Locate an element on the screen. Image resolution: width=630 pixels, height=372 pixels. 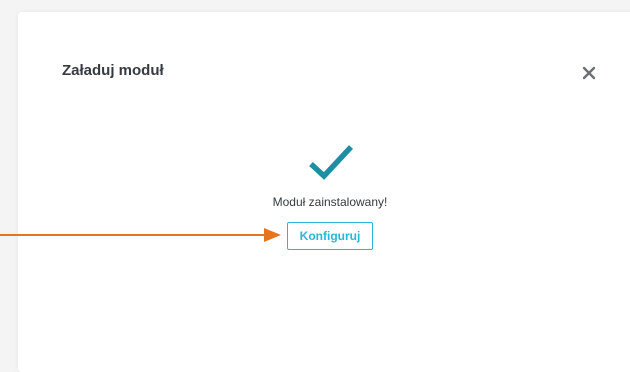
configure-button: Konfiguruj is located at coordinates (330, 236).